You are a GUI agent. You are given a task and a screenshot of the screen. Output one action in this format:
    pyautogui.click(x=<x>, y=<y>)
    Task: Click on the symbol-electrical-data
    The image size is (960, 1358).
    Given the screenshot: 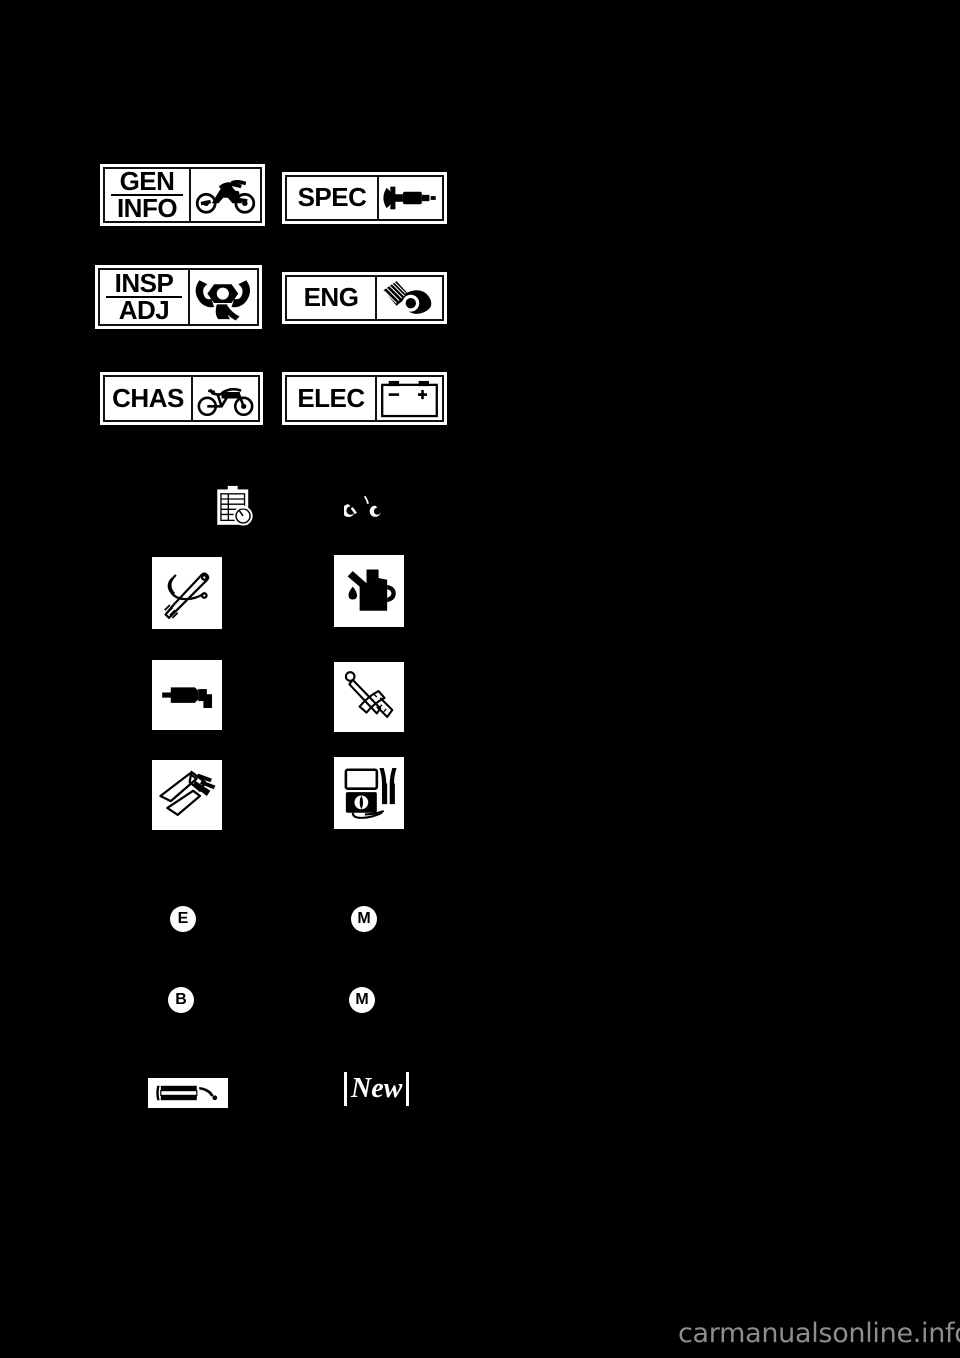 What is the action you would take?
    pyautogui.click(x=369, y=793)
    